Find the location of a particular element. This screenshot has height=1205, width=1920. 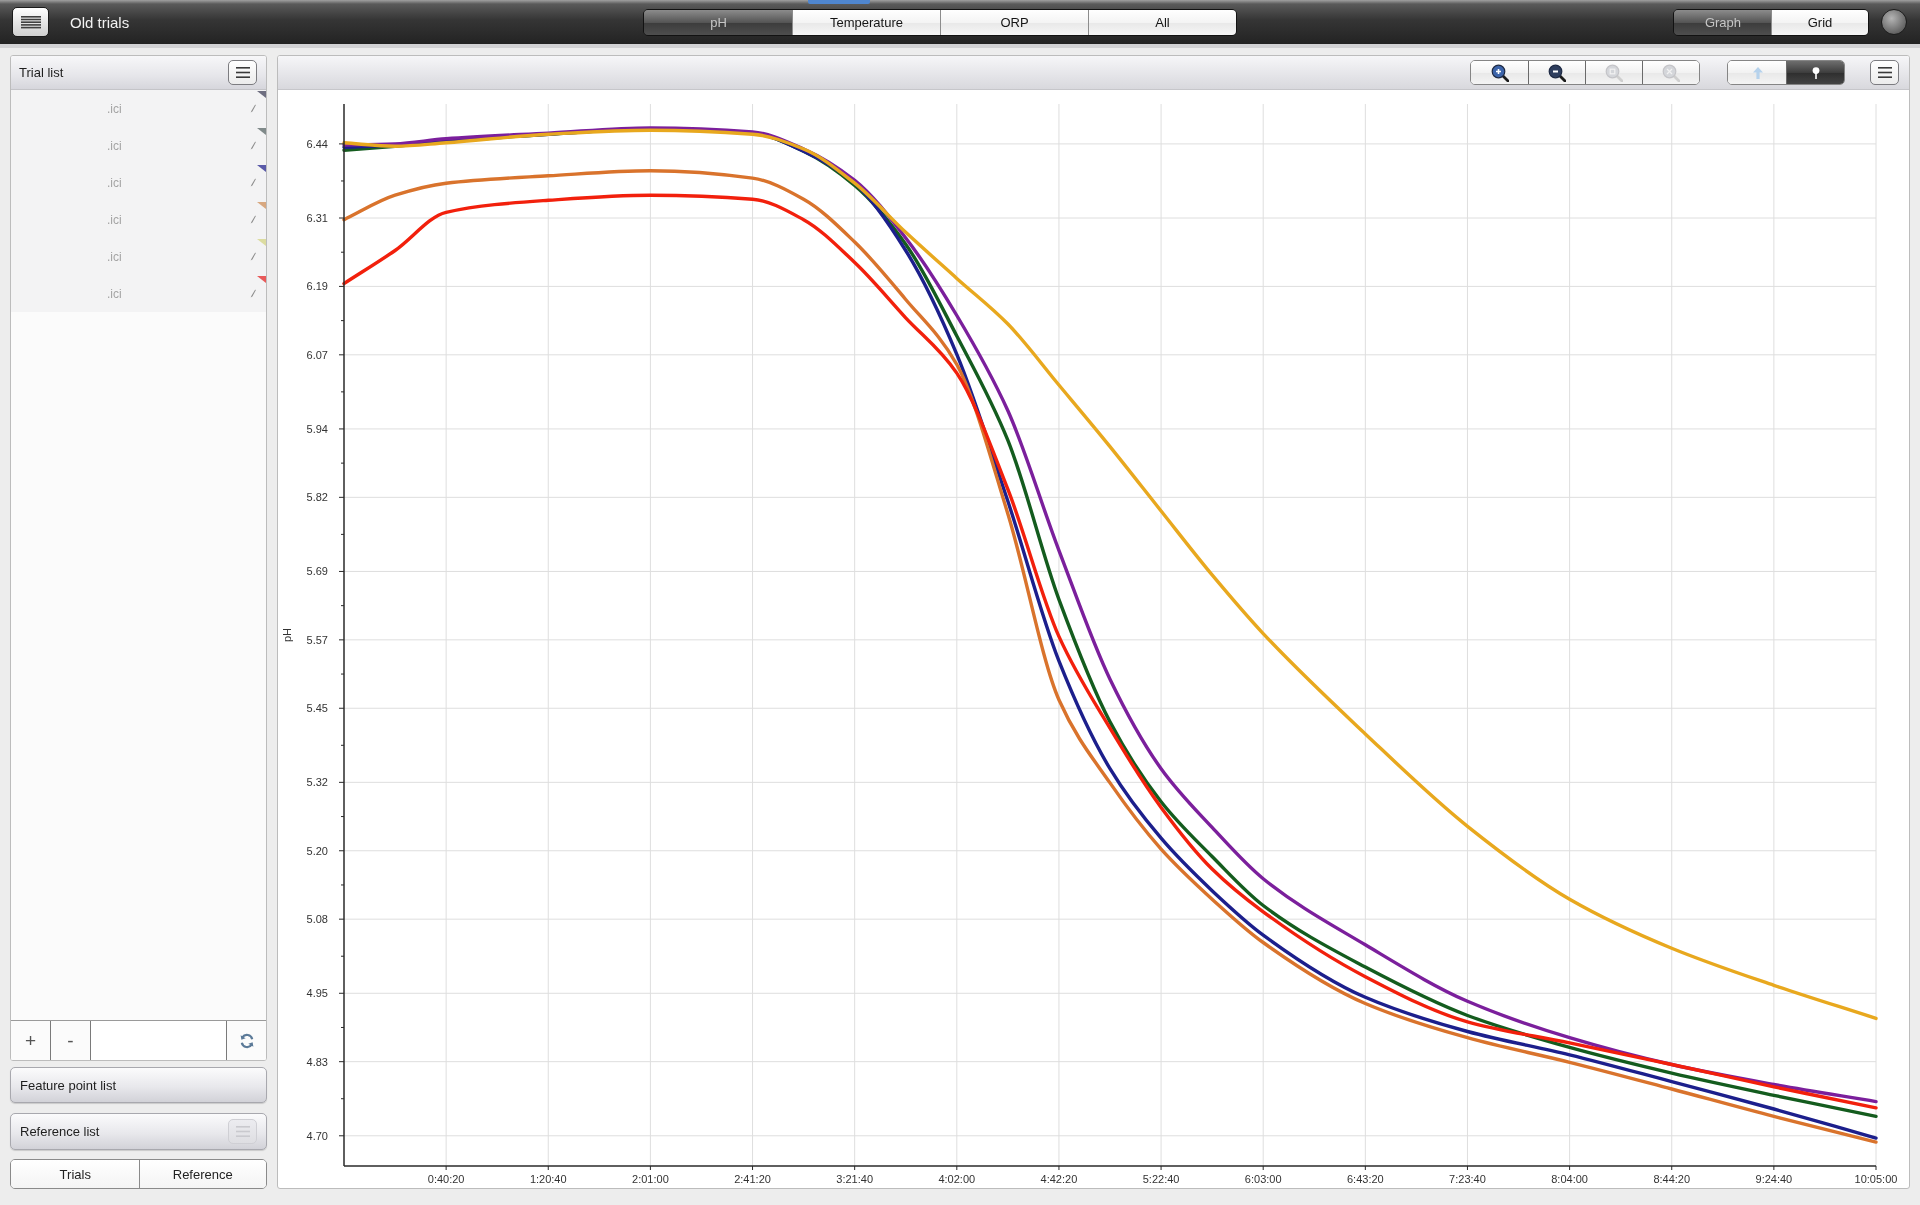

y-tick-label: 4.70 is located at coordinates (317, 1135).